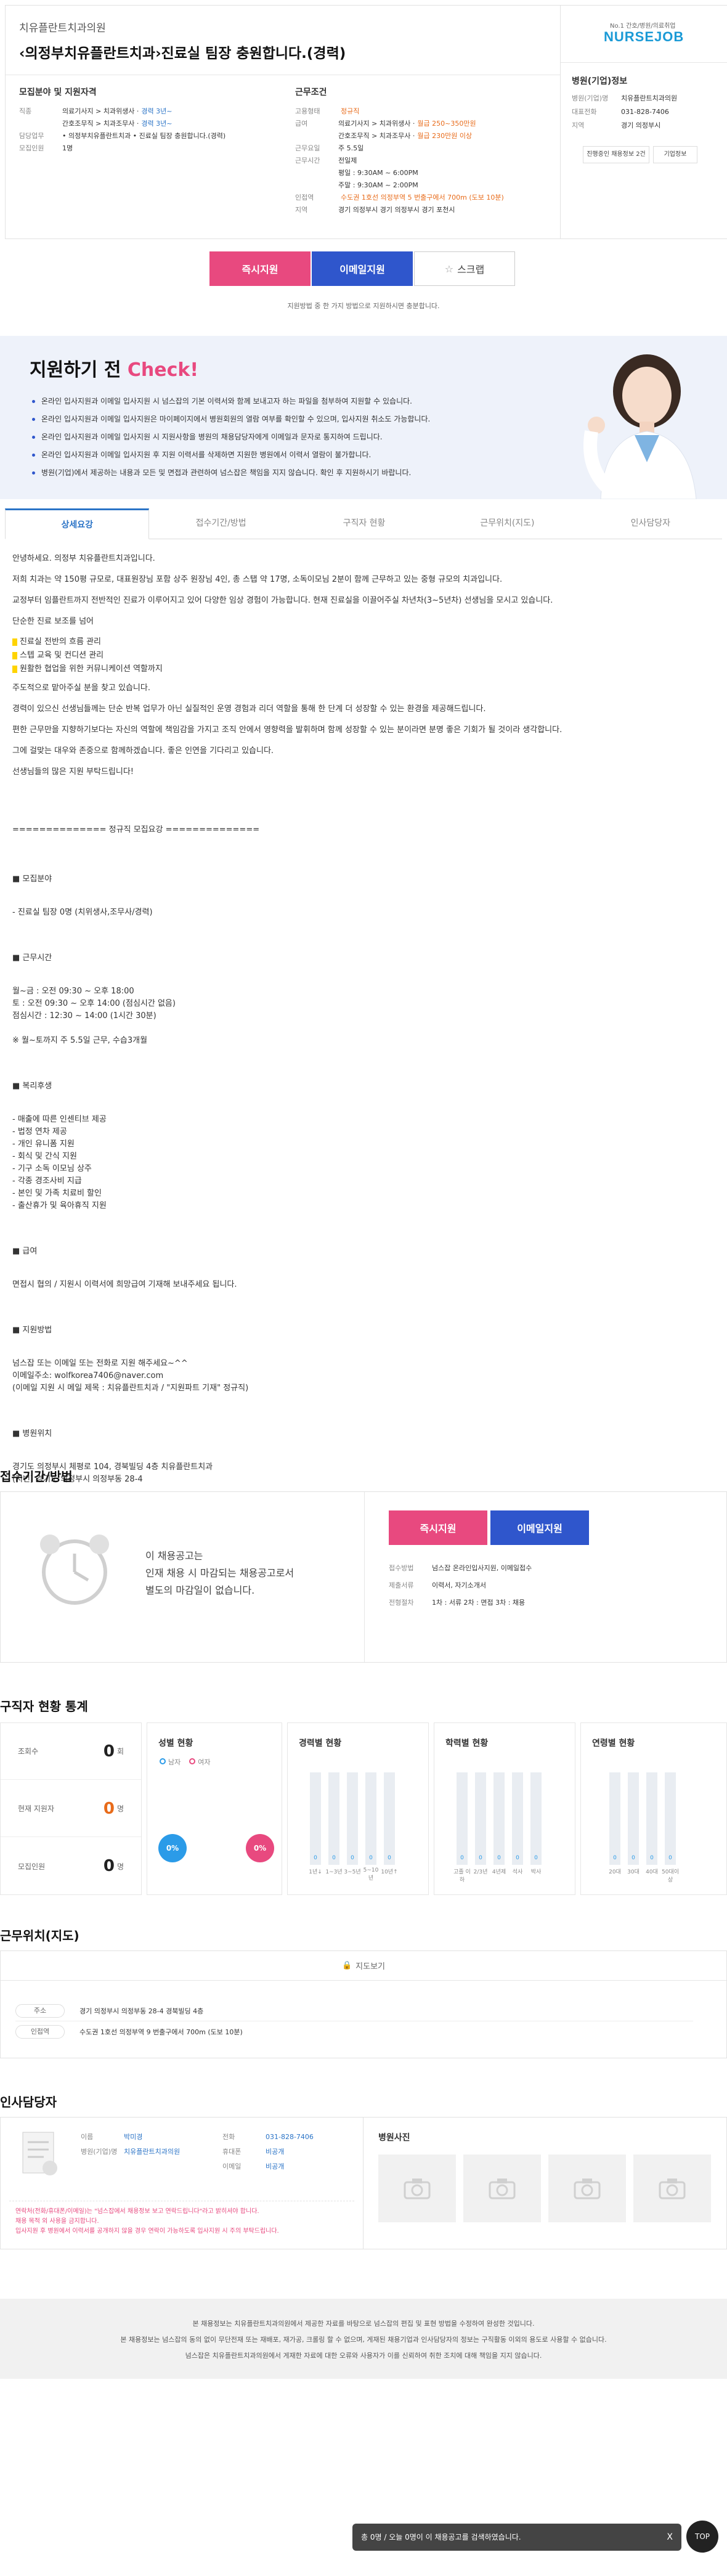 This screenshot has height=2576, width=727. I want to click on detail-paragraph: ■ 복리후생, so click(32, 1086).